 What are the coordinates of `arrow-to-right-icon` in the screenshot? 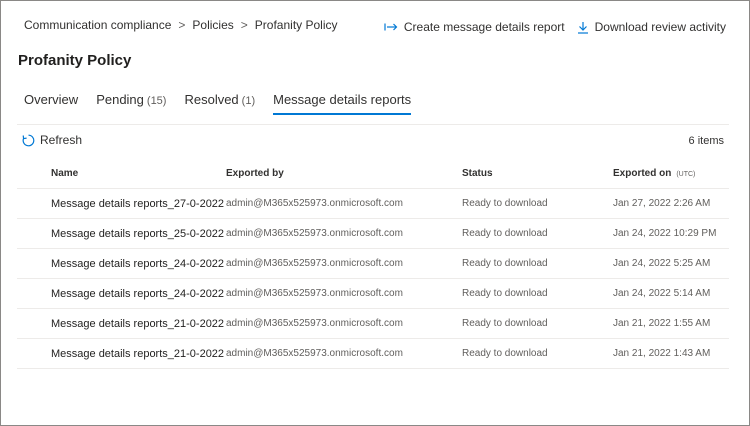 It's located at (391, 27).